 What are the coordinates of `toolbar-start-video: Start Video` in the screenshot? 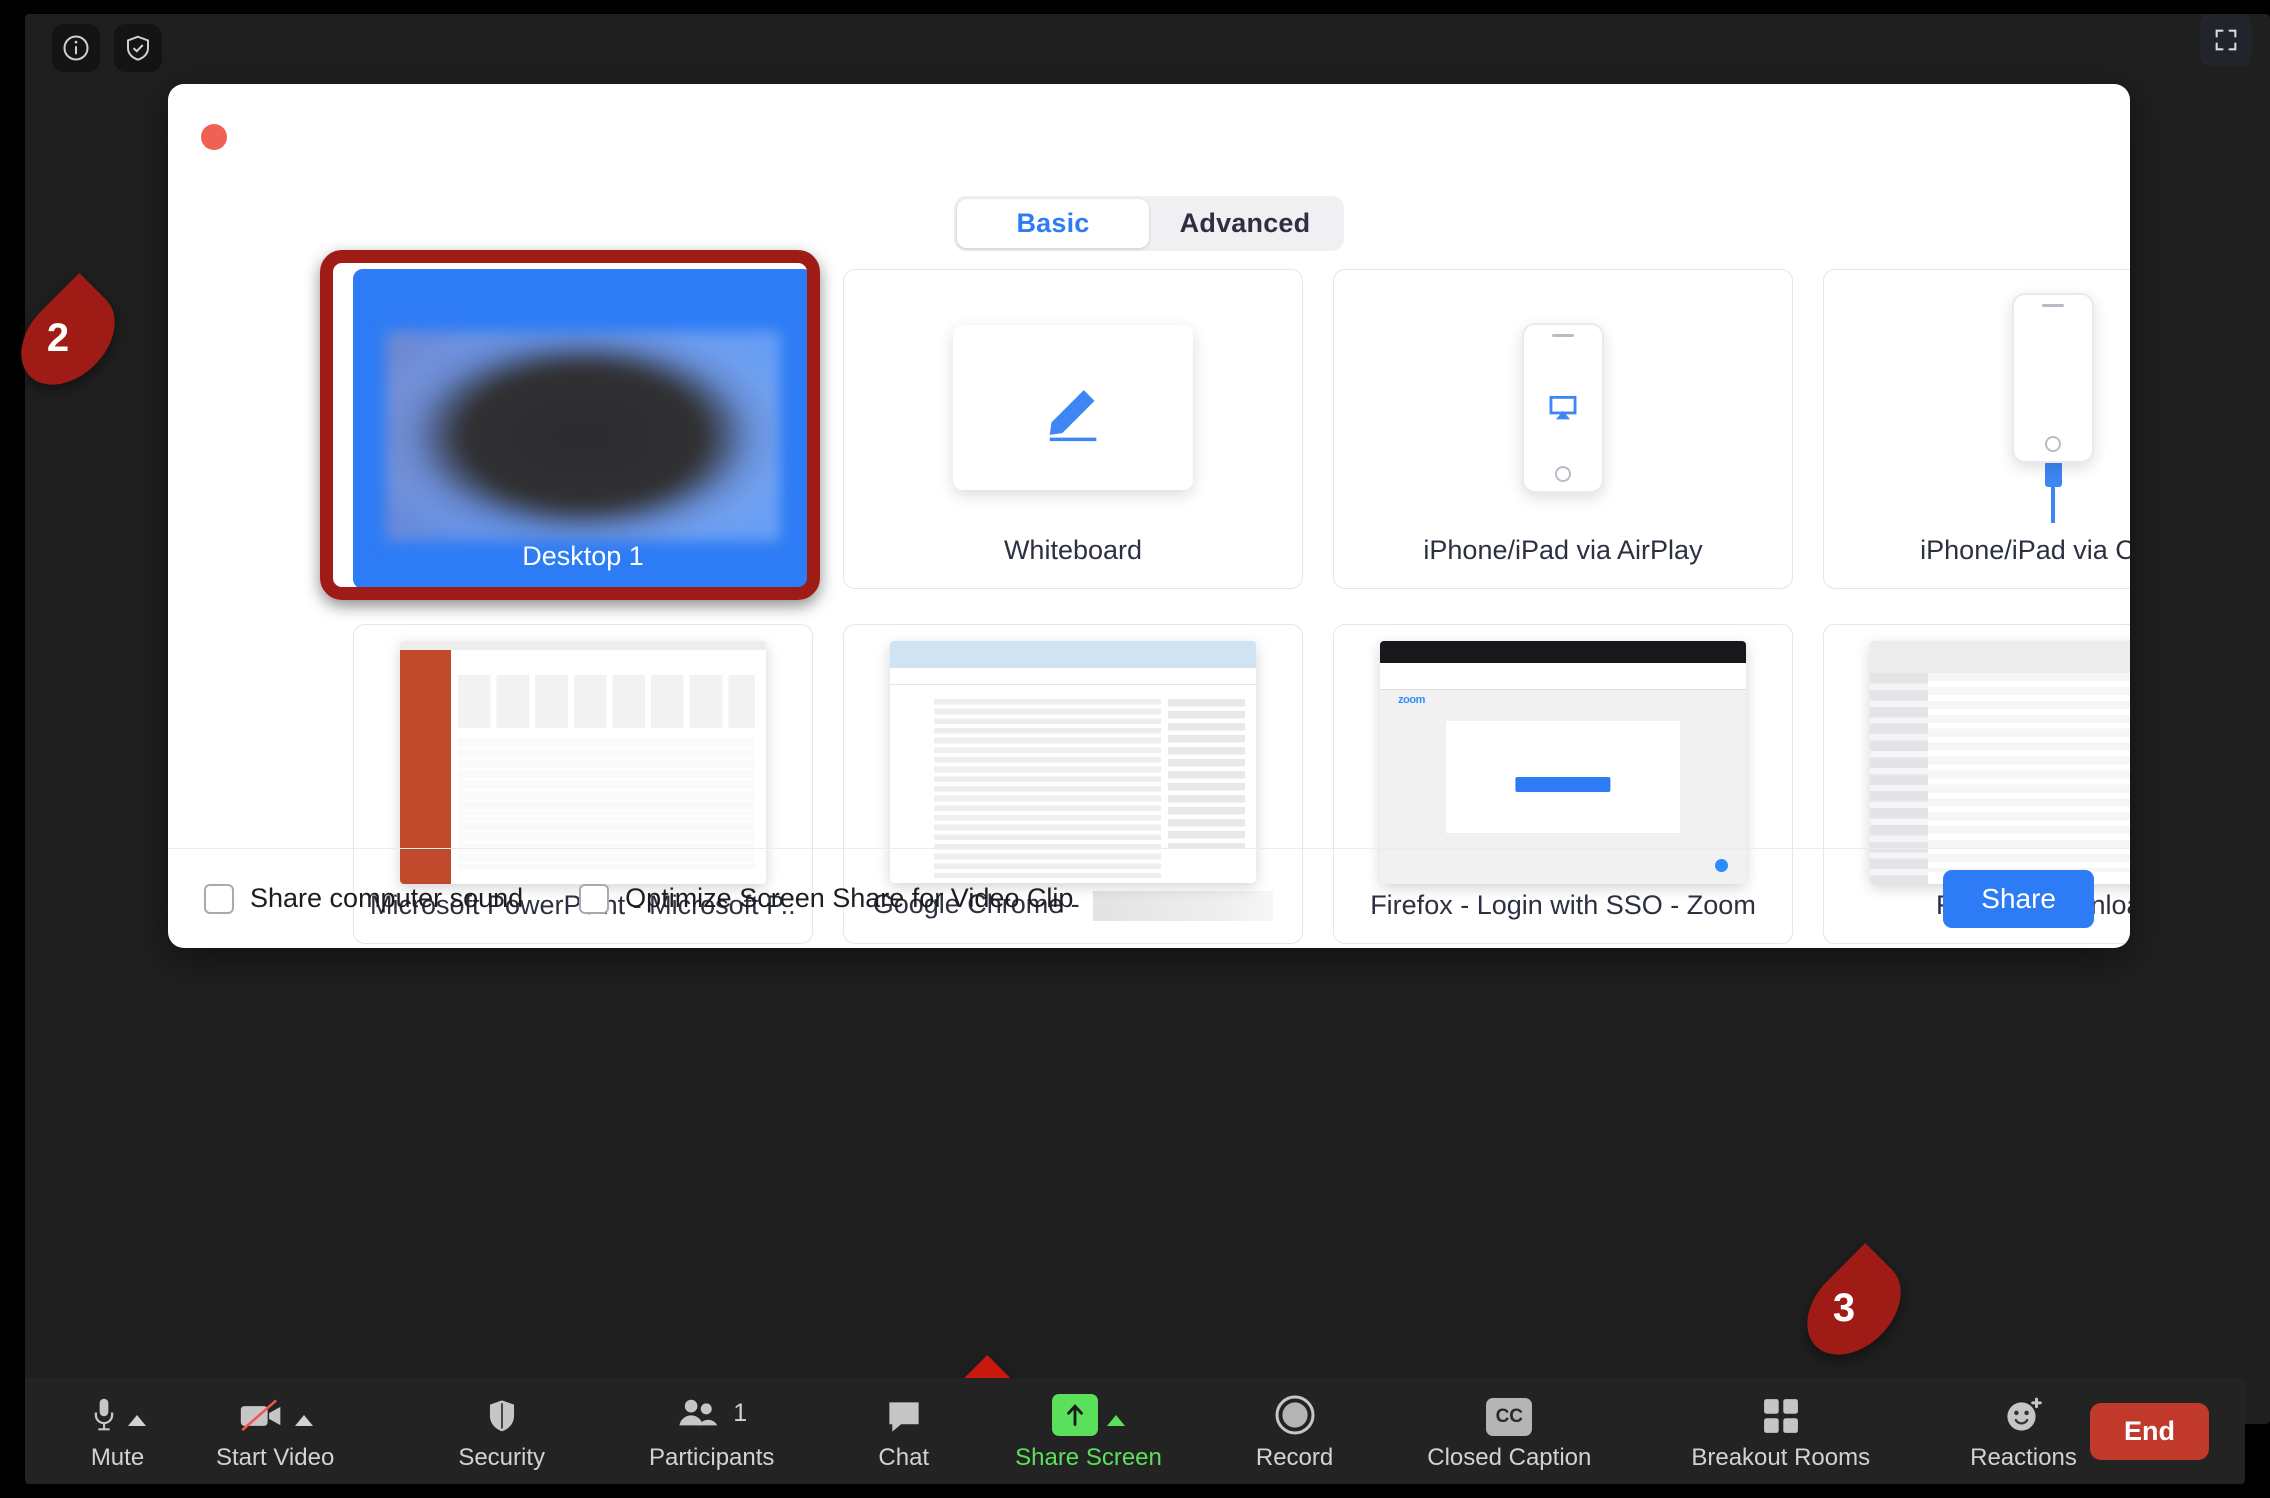 It's located at (275, 1431).